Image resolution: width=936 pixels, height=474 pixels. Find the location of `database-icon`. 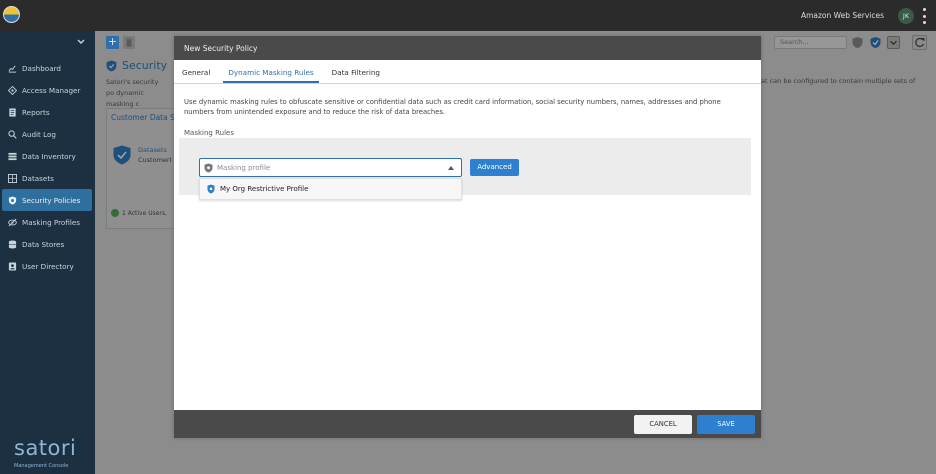

database-icon is located at coordinates (12, 244).